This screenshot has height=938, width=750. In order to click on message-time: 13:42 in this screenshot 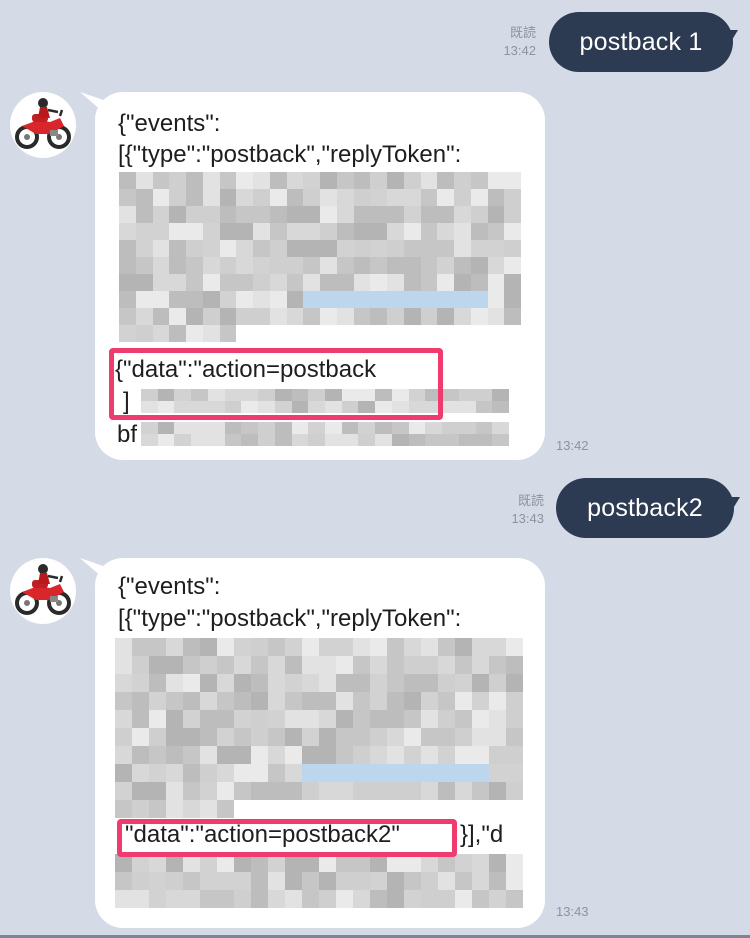, I will do `click(572, 445)`.